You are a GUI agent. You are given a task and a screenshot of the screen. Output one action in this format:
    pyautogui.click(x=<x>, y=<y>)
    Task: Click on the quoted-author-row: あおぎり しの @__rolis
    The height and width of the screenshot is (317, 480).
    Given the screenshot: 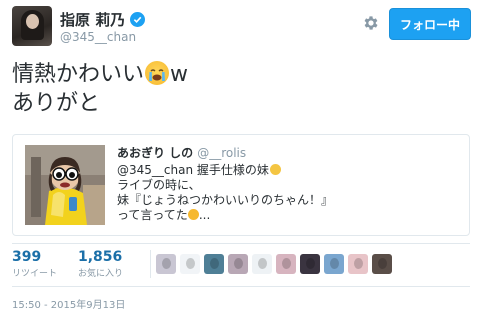 What is the action you would take?
    pyautogui.click(x=181, y=152)
    